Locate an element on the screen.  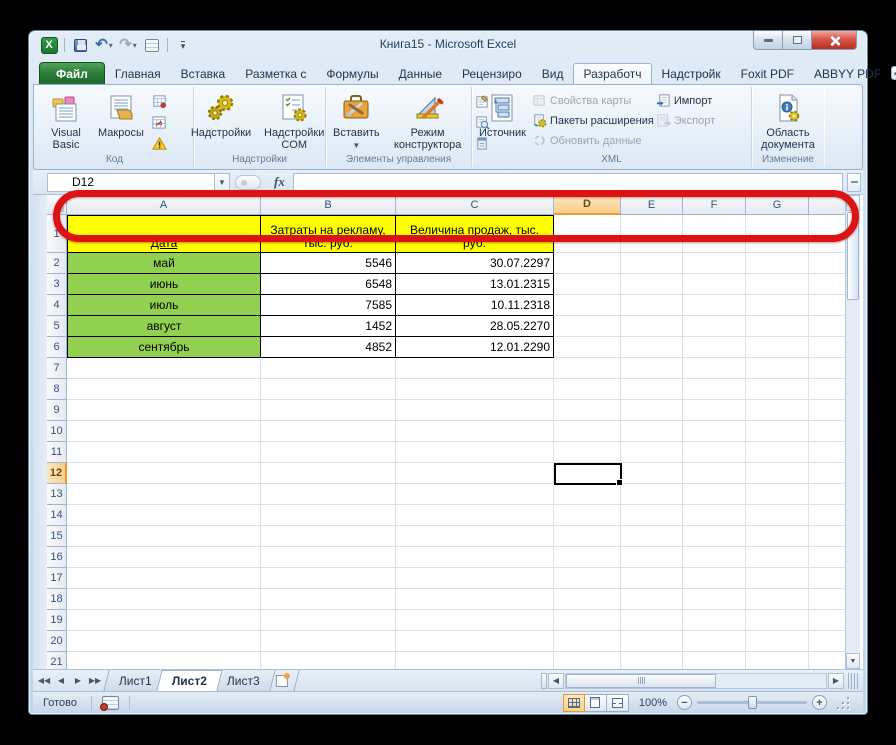
cell-E17 is located at coordinates (652, 578).